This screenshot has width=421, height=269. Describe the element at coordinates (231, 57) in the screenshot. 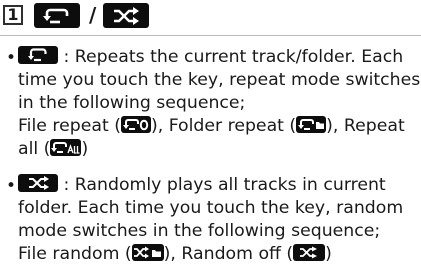

I see `repeat-description-1: : Repeats the current track/folder. Each` at that location.